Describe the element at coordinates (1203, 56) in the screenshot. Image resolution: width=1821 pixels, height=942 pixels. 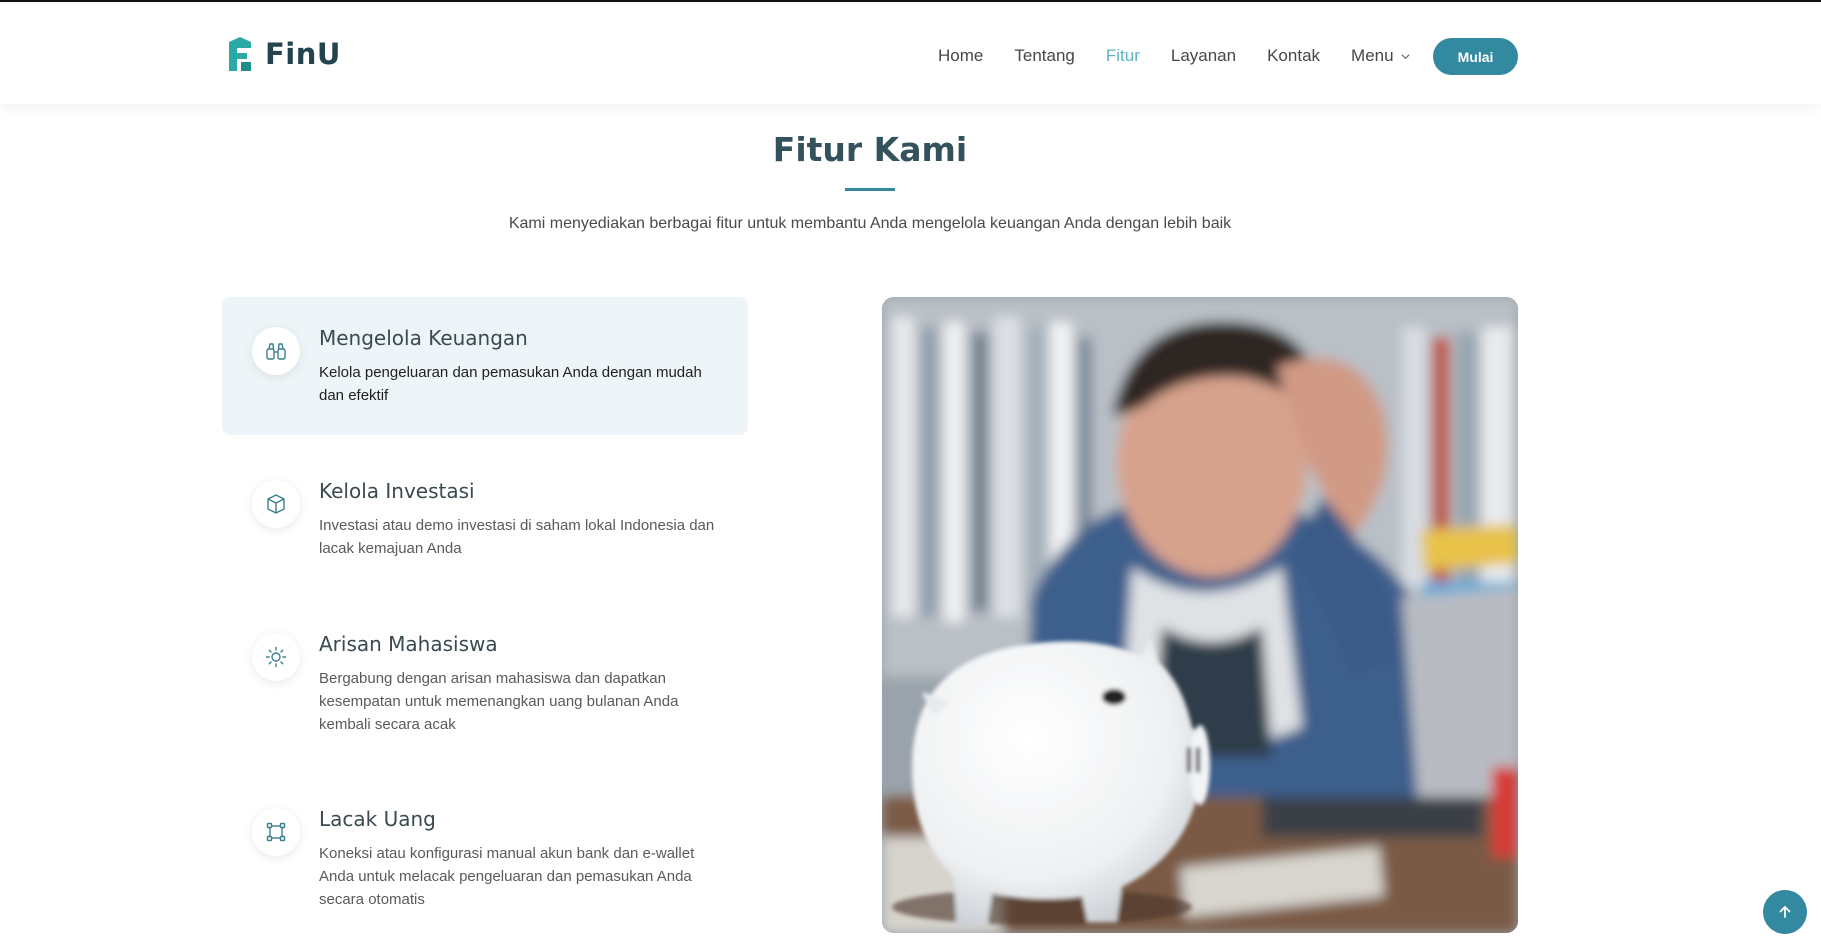
I see `nav-item-layanan: Layanan` at that location.